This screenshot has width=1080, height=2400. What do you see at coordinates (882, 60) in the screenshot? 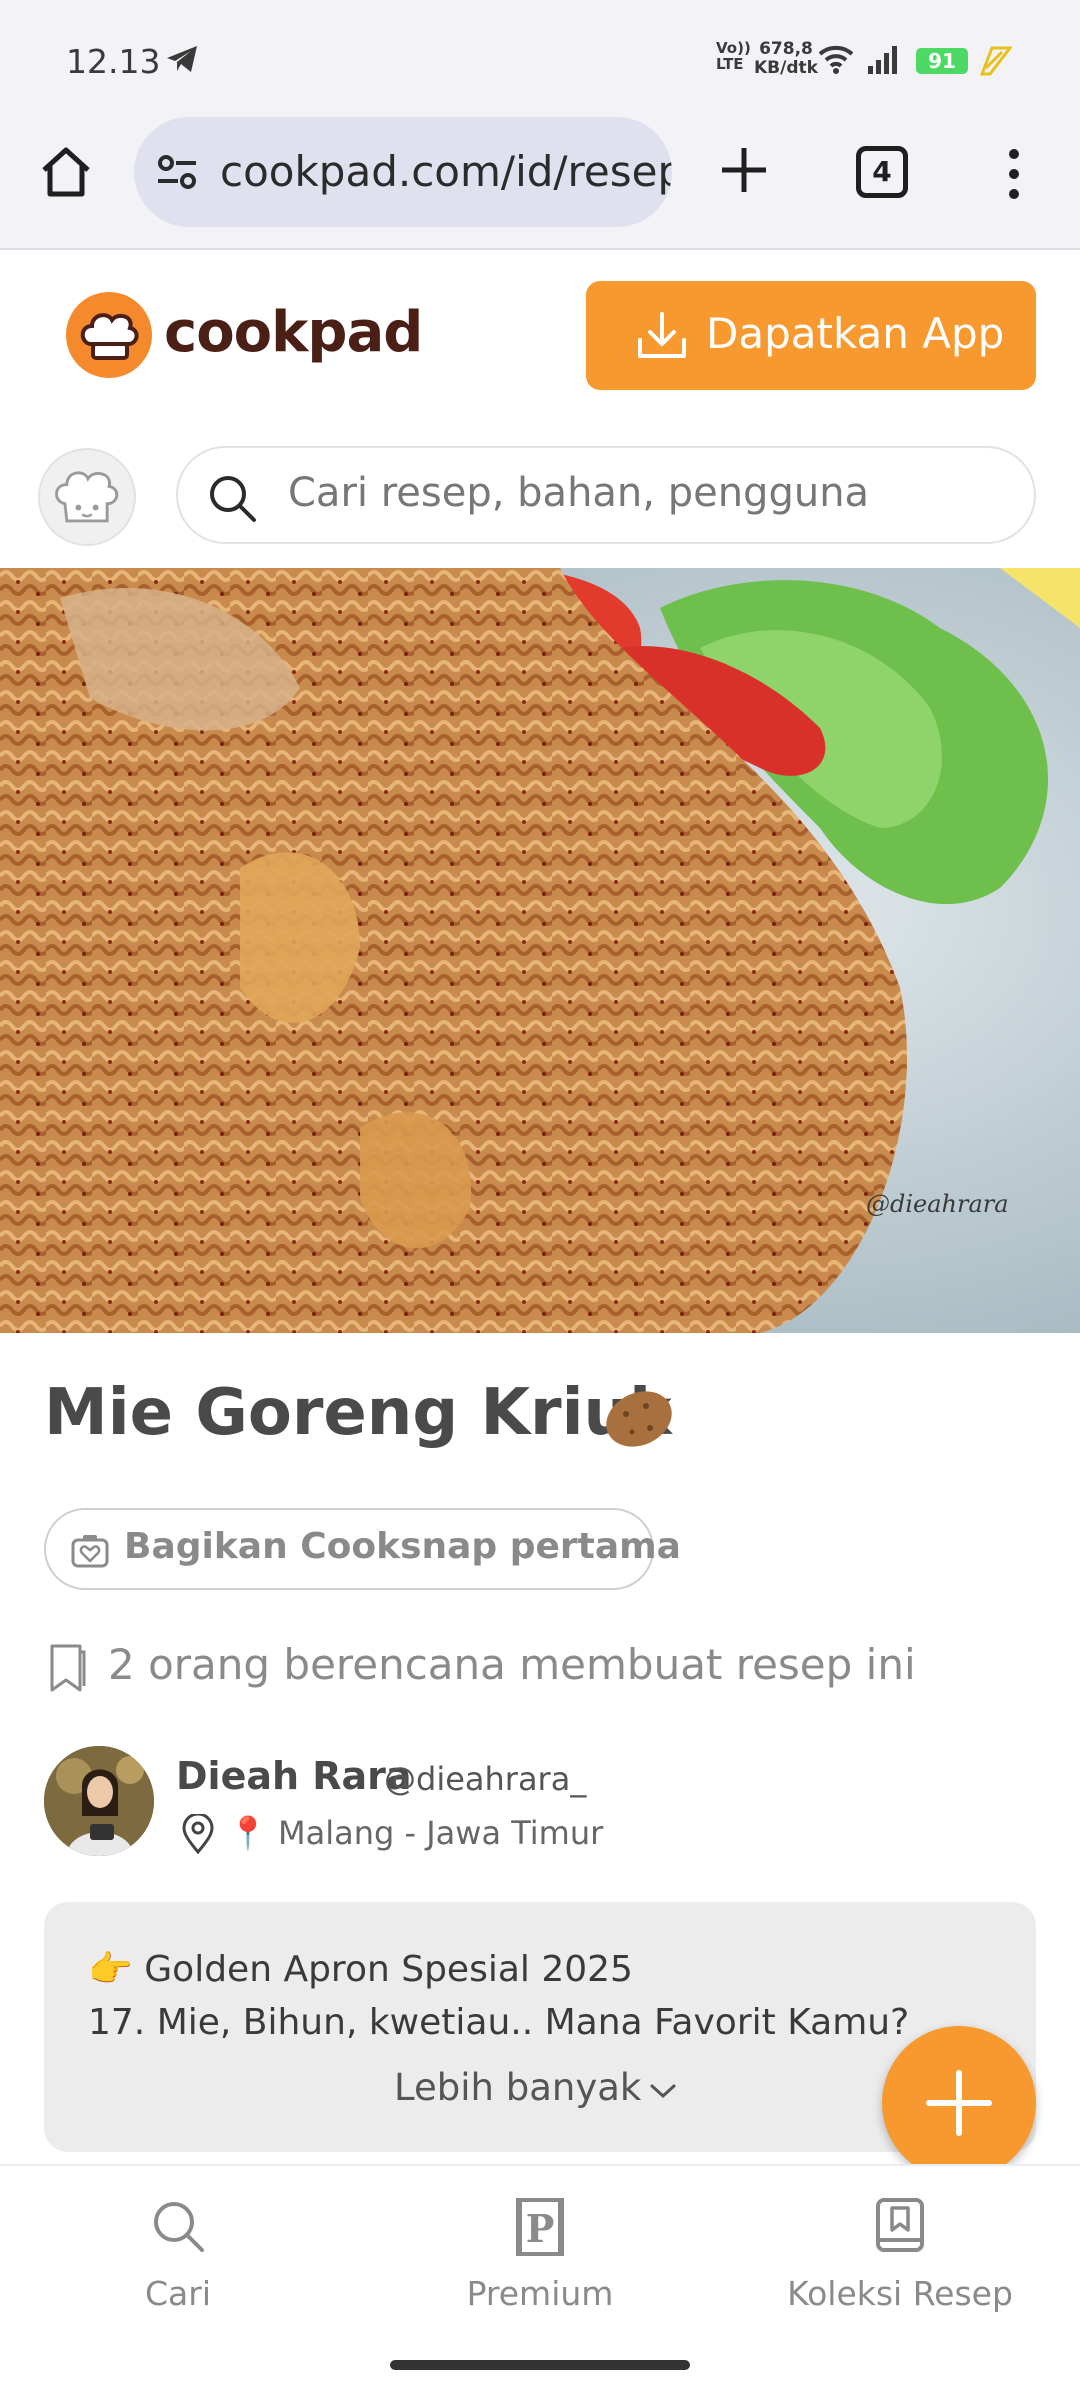
I see `signal-icon` at bounding box center [882, 60].